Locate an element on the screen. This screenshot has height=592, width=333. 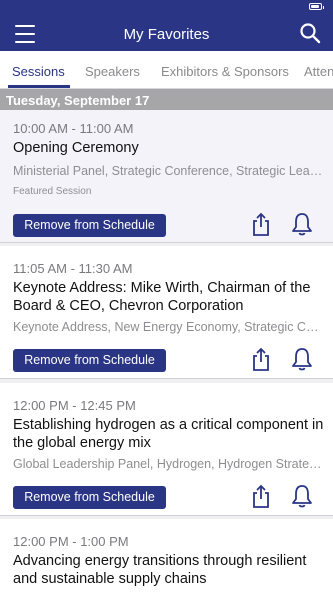
tab-sessions: Sessions is located at coordinates (38, 71).